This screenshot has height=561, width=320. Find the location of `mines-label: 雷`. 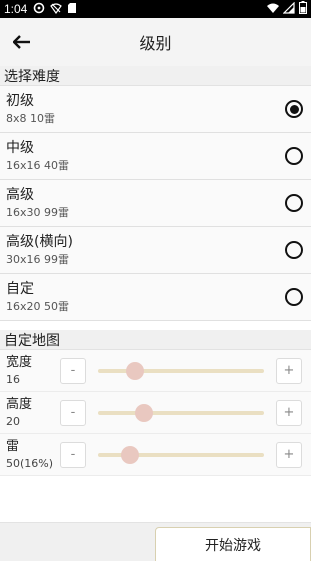

mines-label: 雷 is located at coordinates (13, 446).